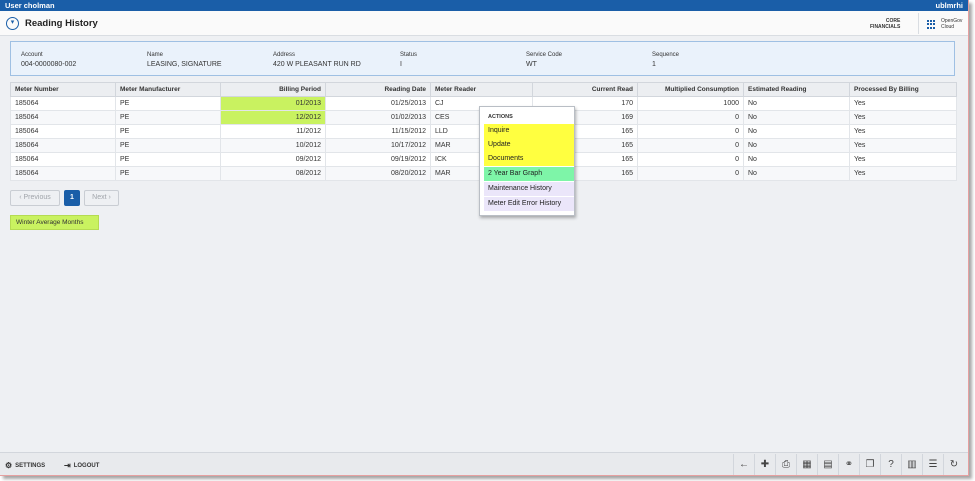 This screenshot has height=481, width=975. I want to click on service-code-field: Service Code WT, so click(544, 60).